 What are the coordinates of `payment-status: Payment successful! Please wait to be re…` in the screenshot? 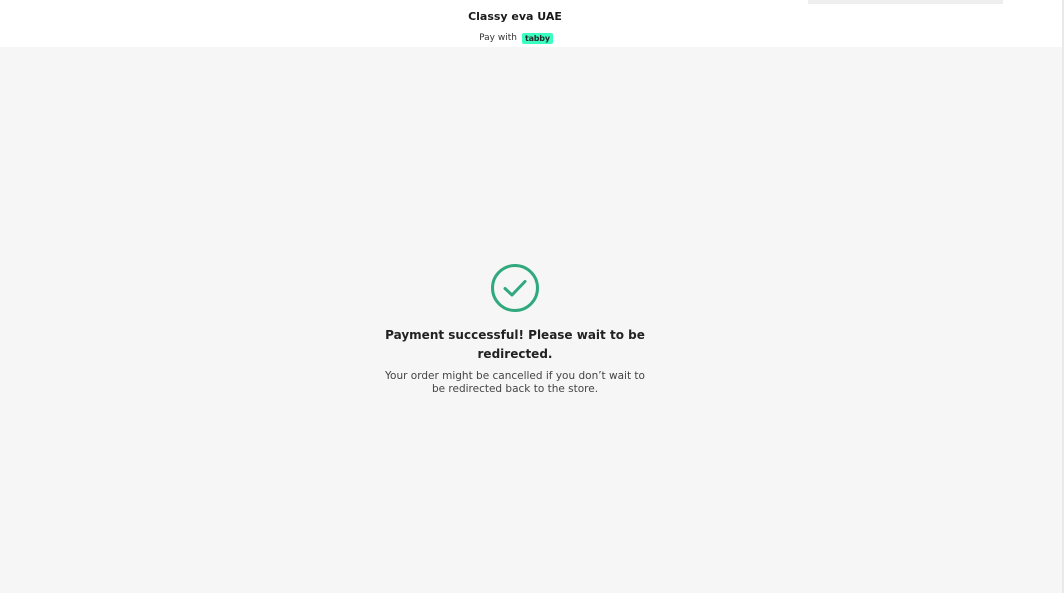 It's located at (515, 329).